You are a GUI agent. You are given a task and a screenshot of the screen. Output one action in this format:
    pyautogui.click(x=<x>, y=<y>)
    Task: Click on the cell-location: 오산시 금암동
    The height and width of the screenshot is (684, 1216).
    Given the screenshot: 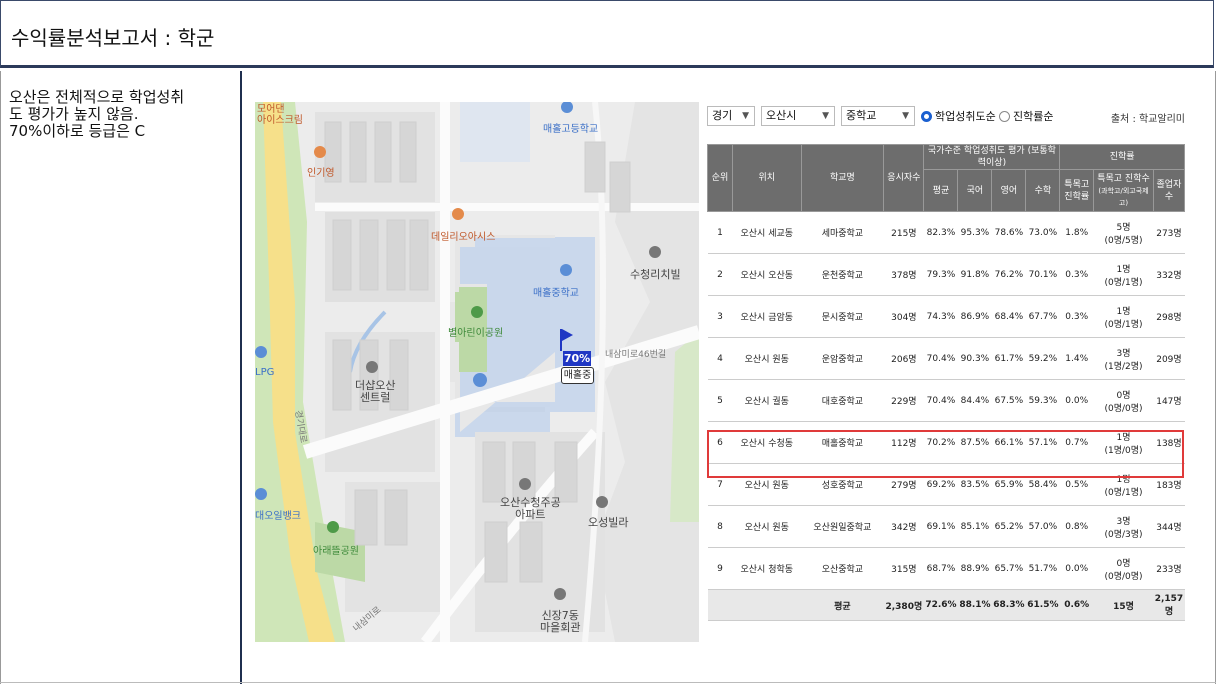 What is the action you would take?
    pyautogui.click(x=767, y=316)
    